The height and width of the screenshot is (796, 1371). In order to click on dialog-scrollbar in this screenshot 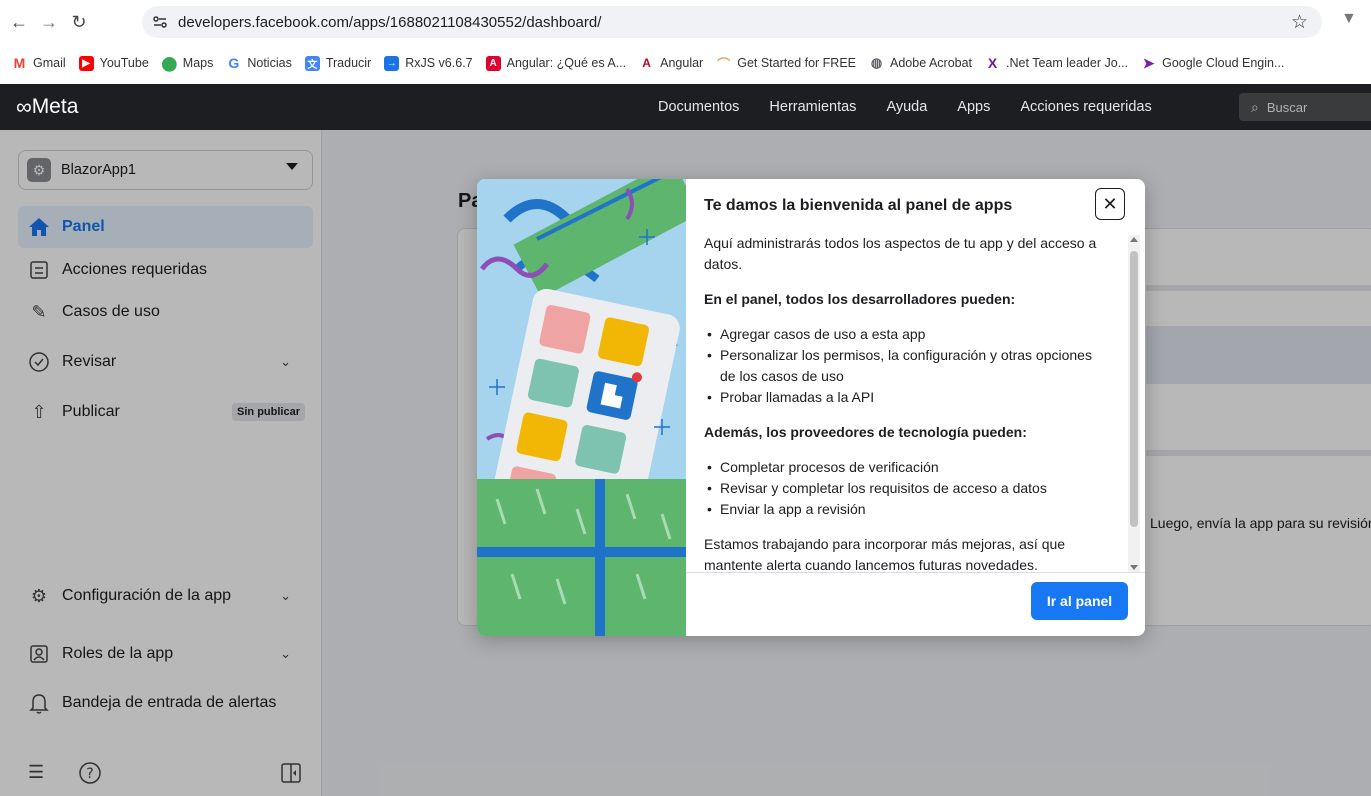, I will do `click(1134, 403)`.